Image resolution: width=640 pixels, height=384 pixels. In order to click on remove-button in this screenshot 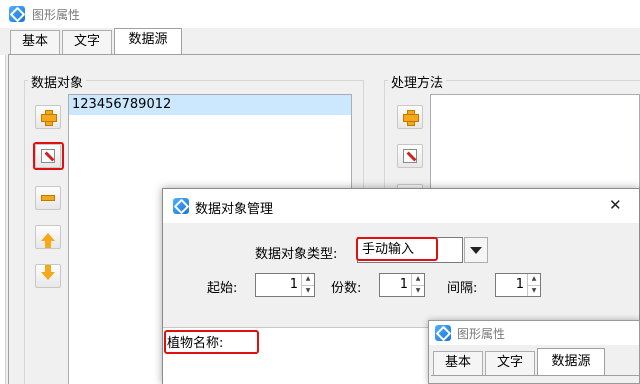, I will do `click(48, 198)`.